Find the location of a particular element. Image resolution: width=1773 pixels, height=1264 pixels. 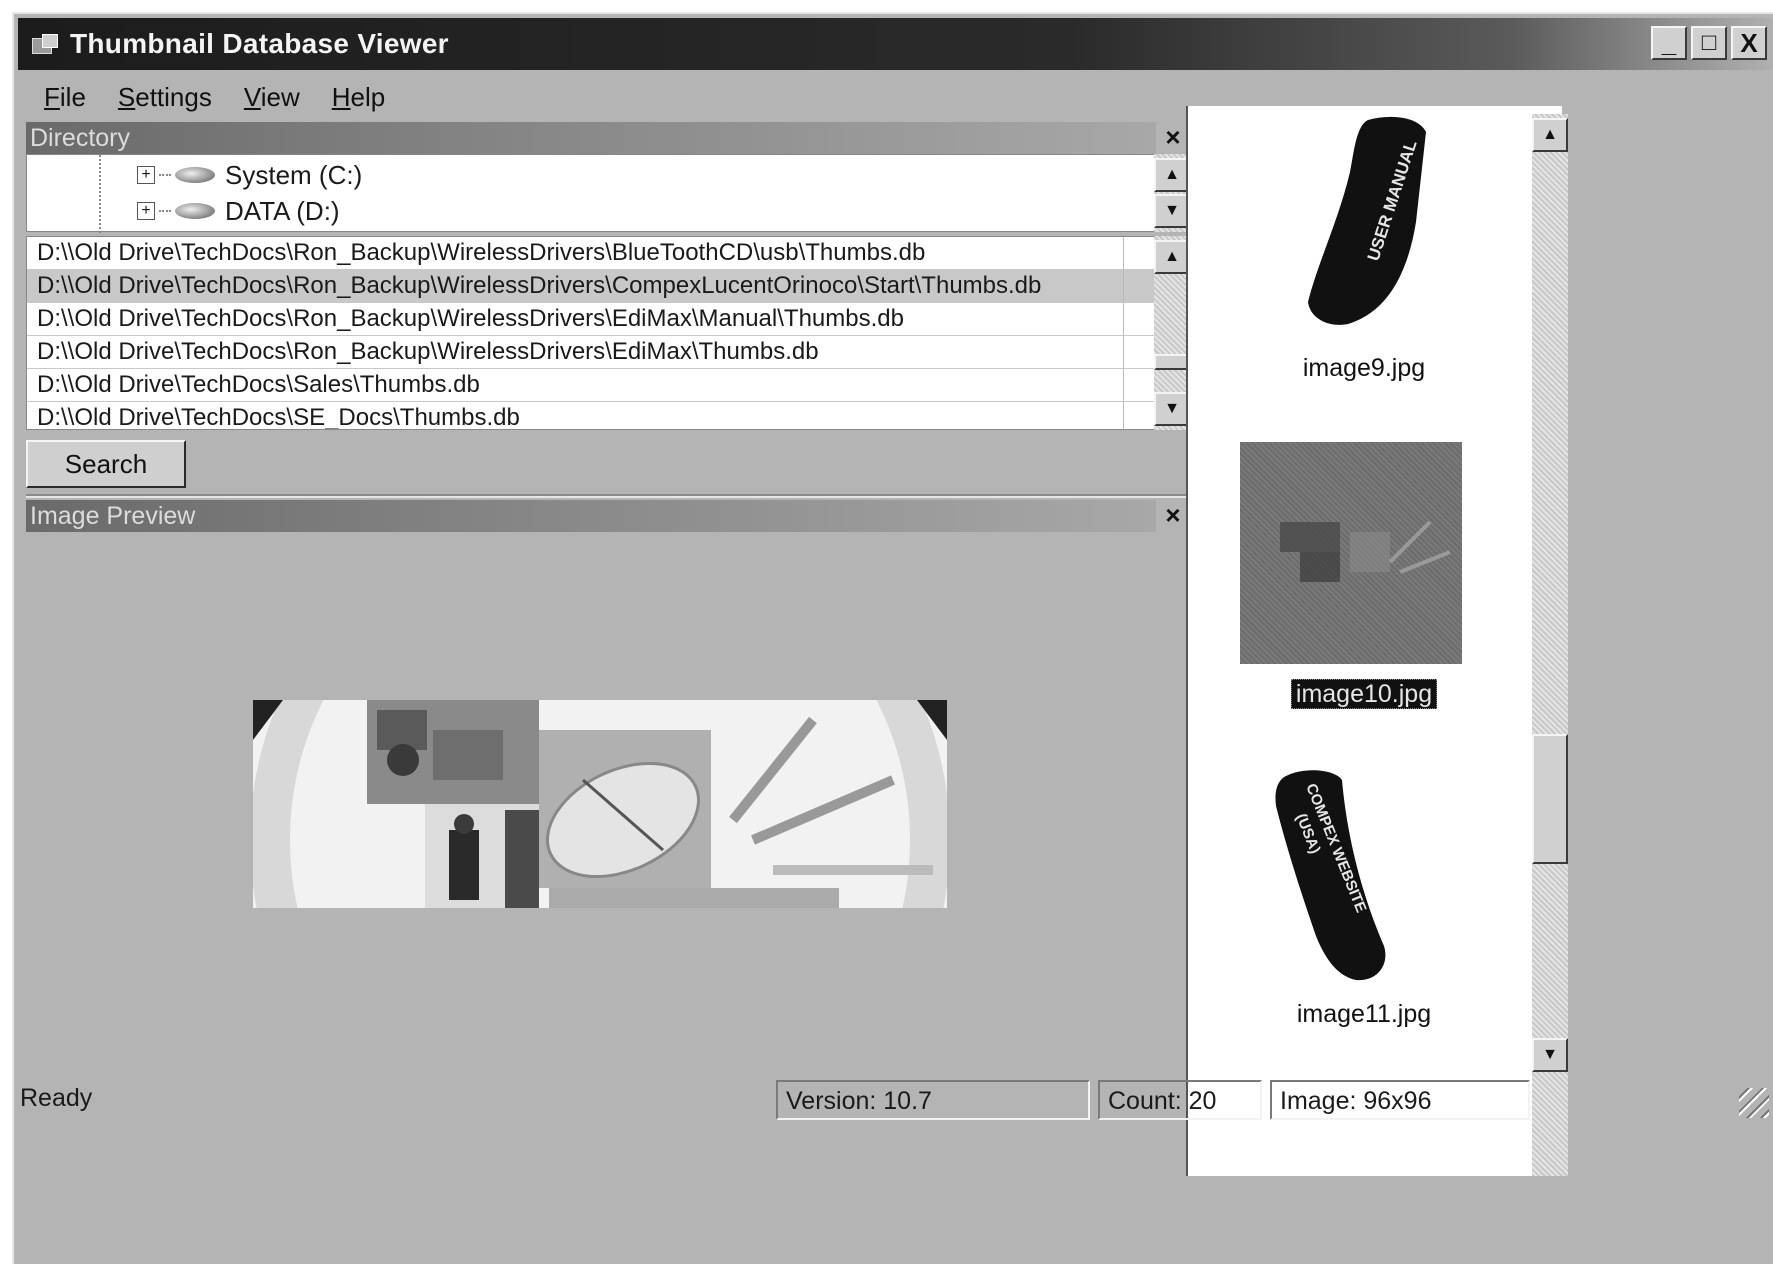

compex-website-graphic: COMPEX WEBSITE (USA) is located at coordinates (1330, 875).